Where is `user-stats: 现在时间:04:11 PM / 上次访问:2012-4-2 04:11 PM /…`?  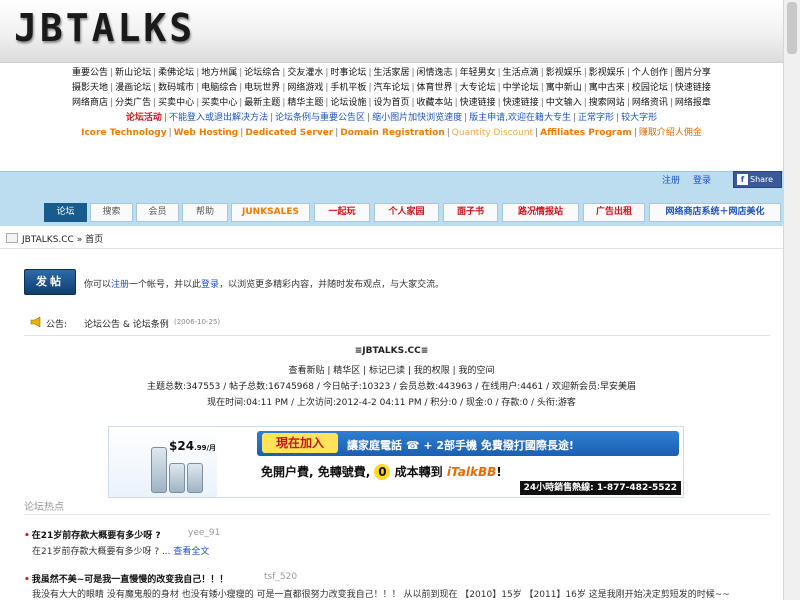
user-stats: 现在时间:04:11 PM / 上次访问:2012-4-2 04:11 PM /… is located at coordinates (391, 403).